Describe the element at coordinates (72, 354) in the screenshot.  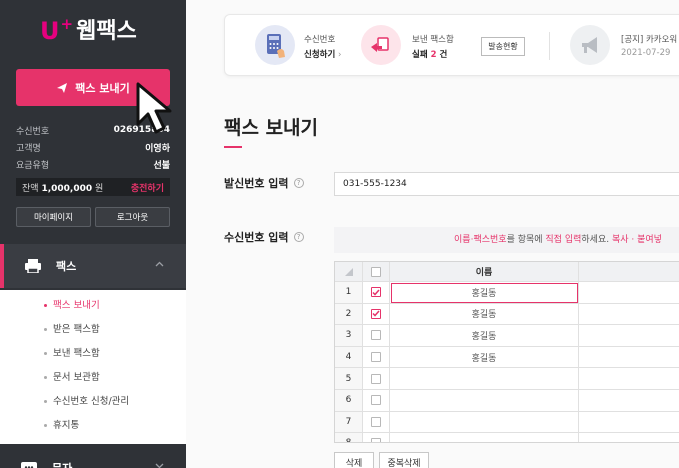
I see `submenu-sent: 보낸 팩스함` at that location.